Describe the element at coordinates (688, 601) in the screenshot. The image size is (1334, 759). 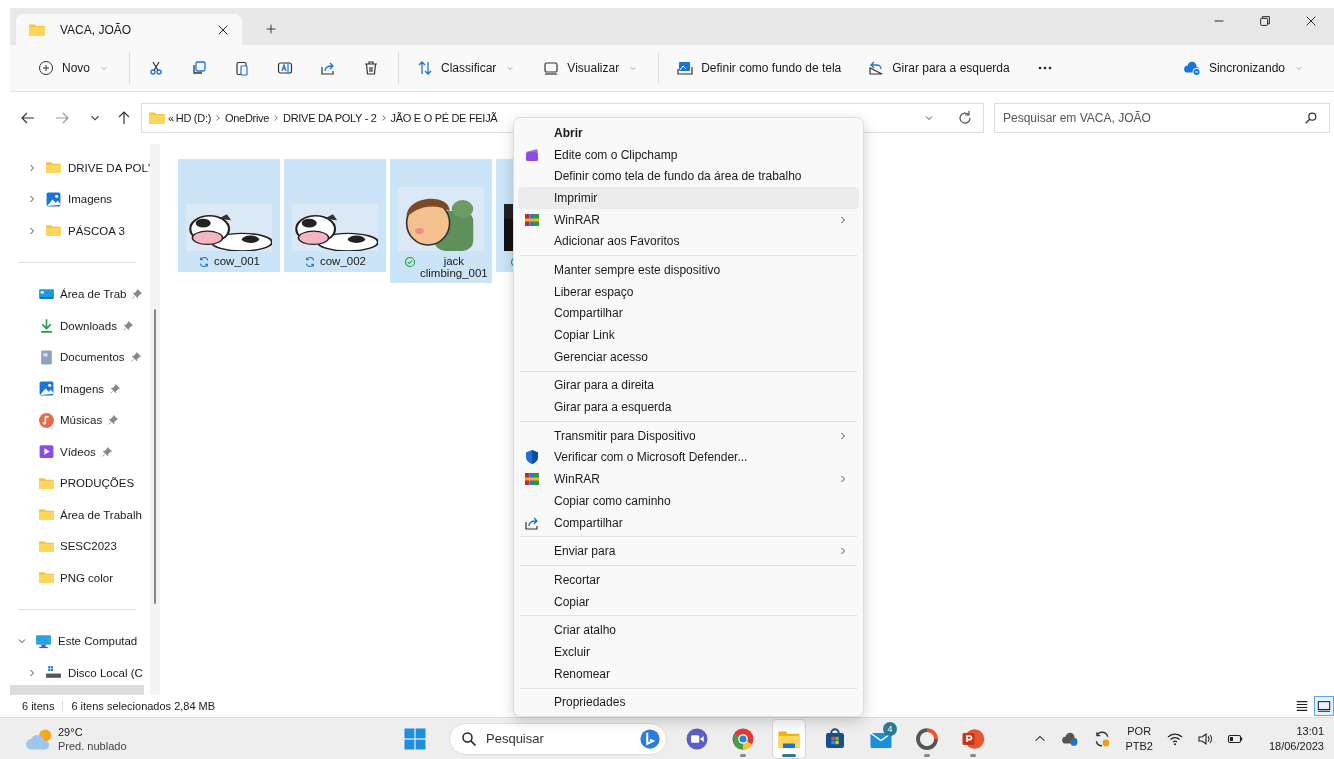
I see `menu-item: Copiar` at that location.